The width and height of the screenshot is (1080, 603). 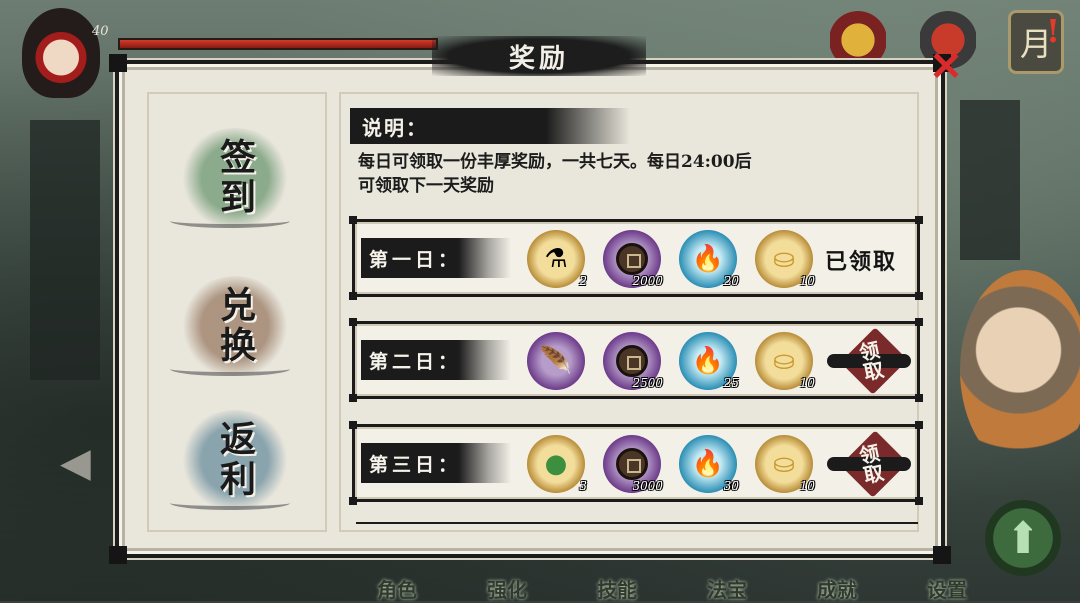 I want to click on potion-icon: ⚗, so click(x=556, y=259).